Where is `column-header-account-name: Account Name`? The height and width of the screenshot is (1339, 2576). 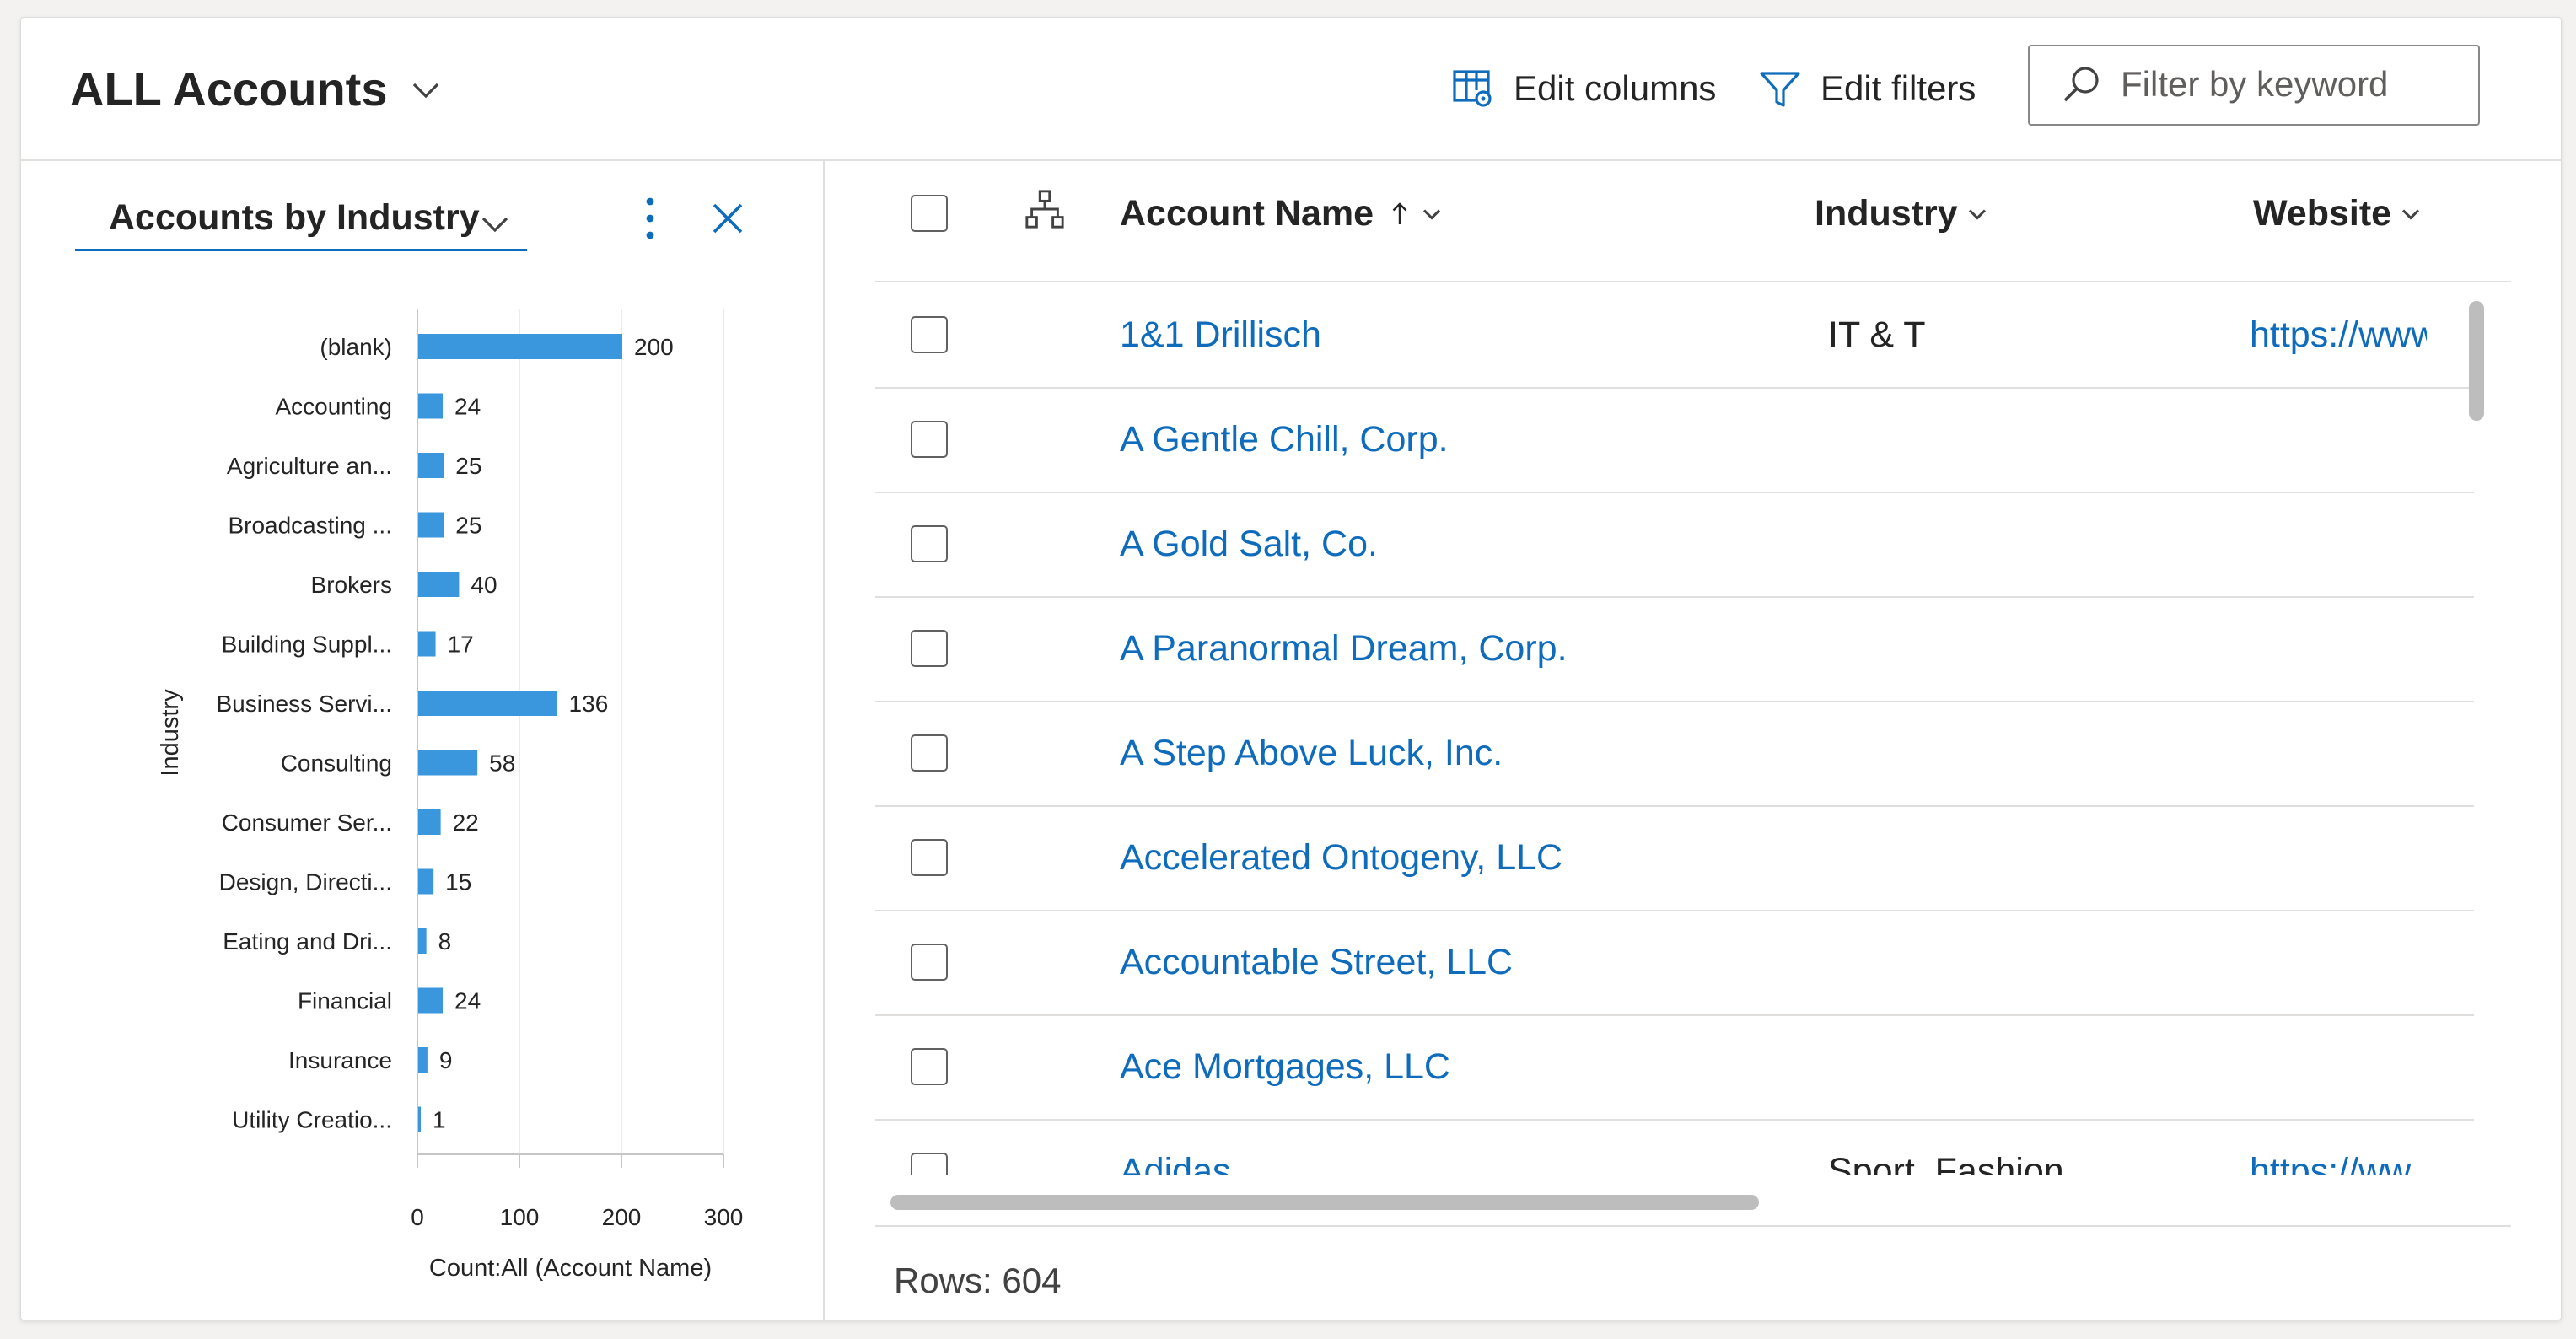
column-header-account-name: Account Name is located at coordinates (1282, 213).